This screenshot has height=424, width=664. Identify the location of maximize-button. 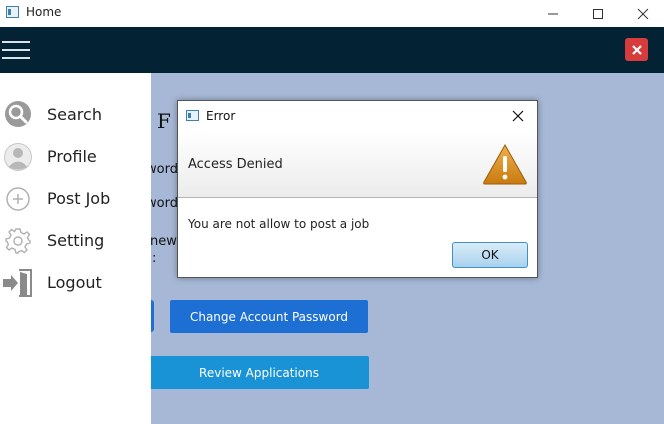
(598, 13).